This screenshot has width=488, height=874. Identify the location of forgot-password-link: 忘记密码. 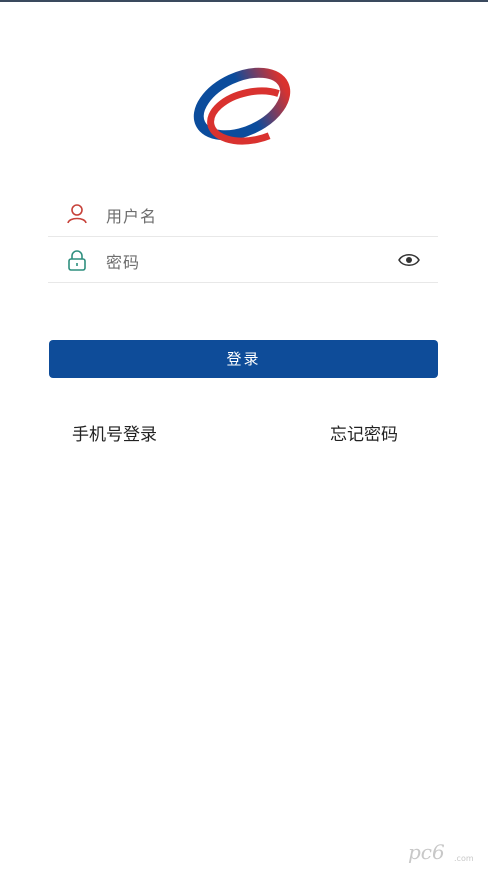
(364, 432).